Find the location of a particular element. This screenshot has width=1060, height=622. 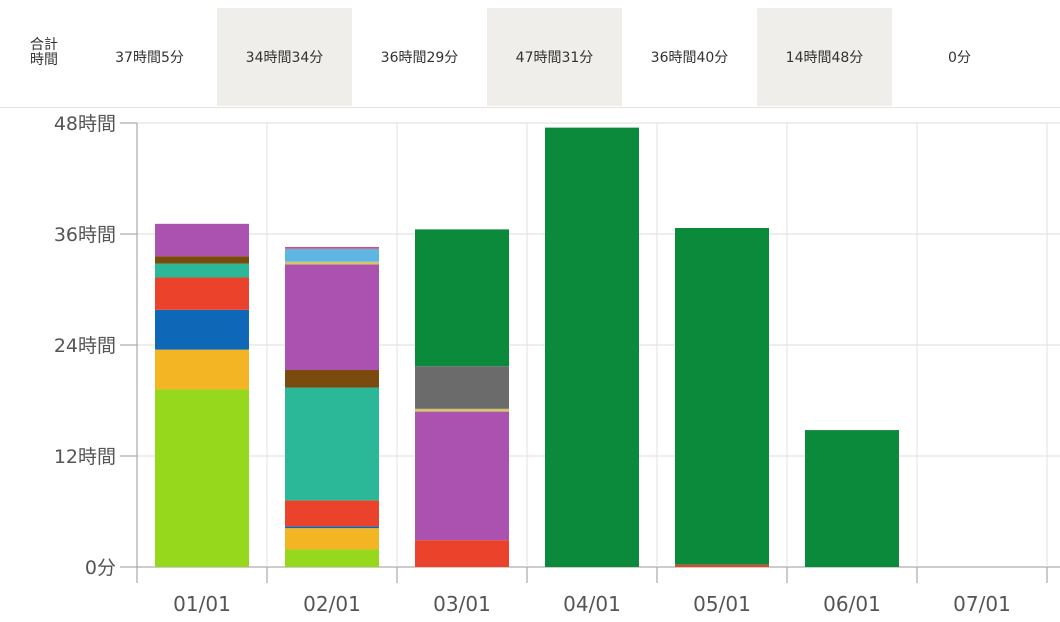

y-tick-label: 48時間 is located at coordinates (85, 124).